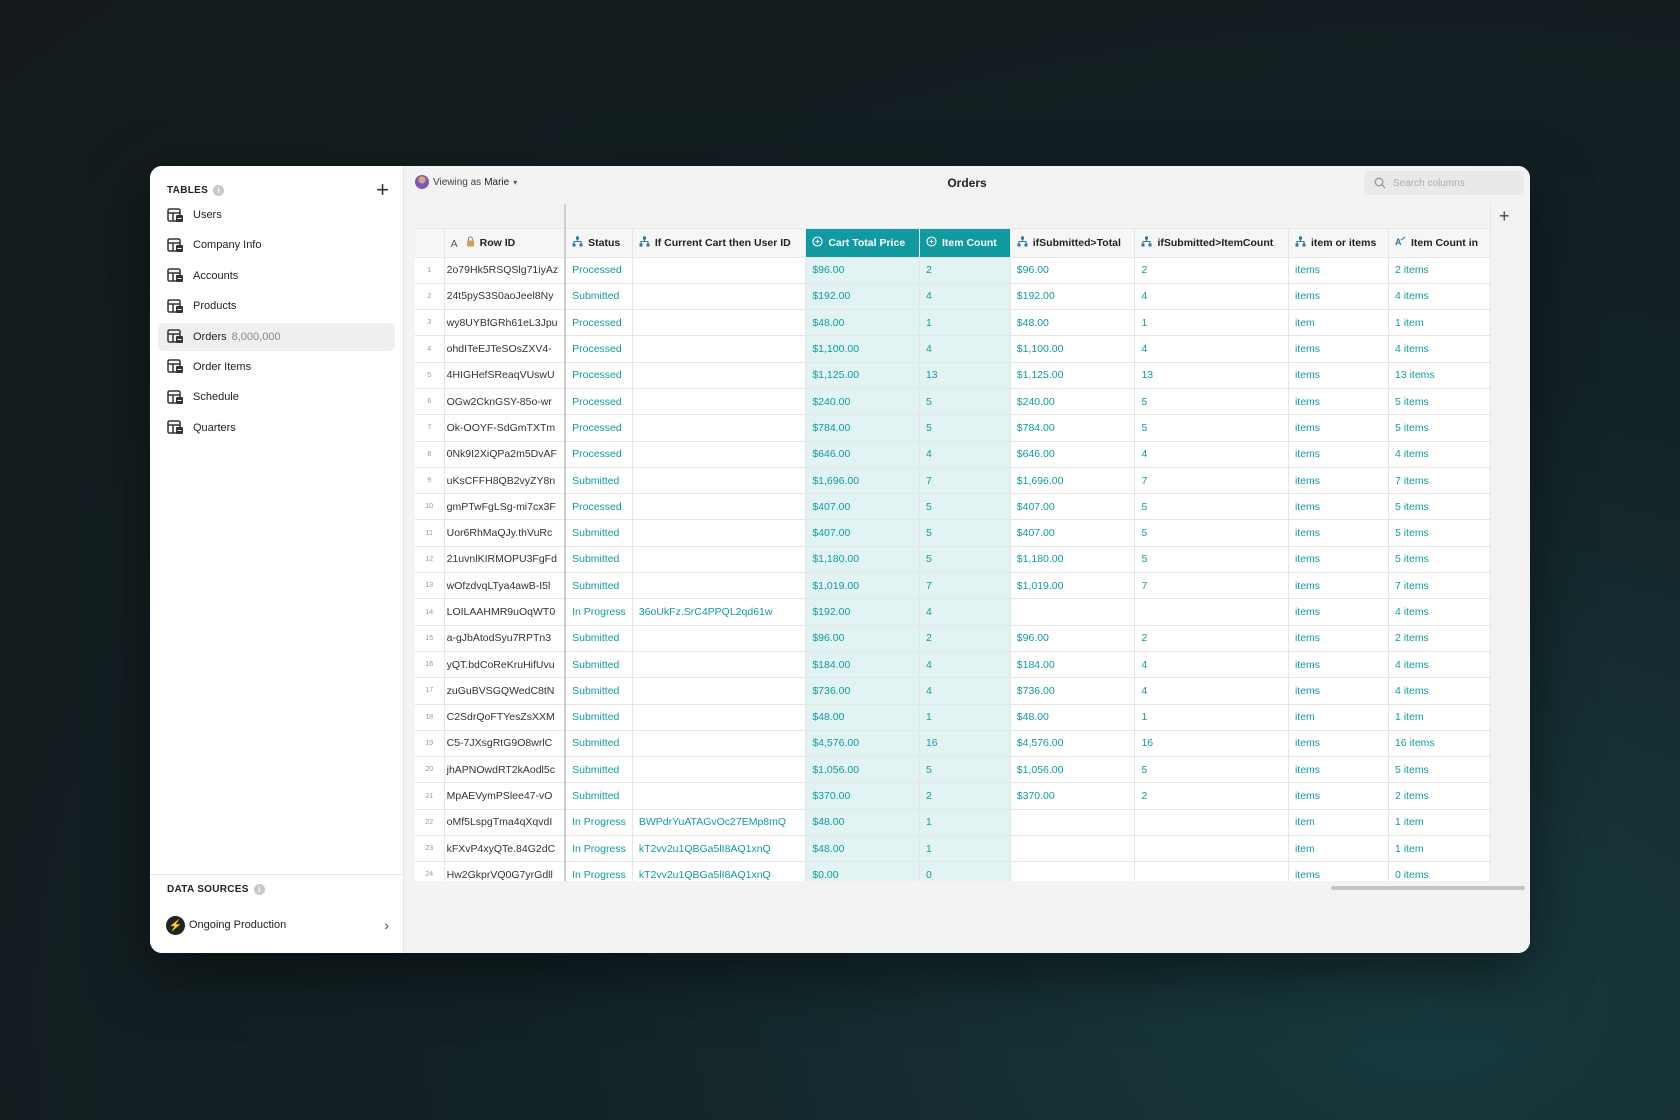  Describe the element at coordinates (505, 402) in the screenshot. I see `row-id-cell: OGw2CknGSY-85o-wr` at that location.